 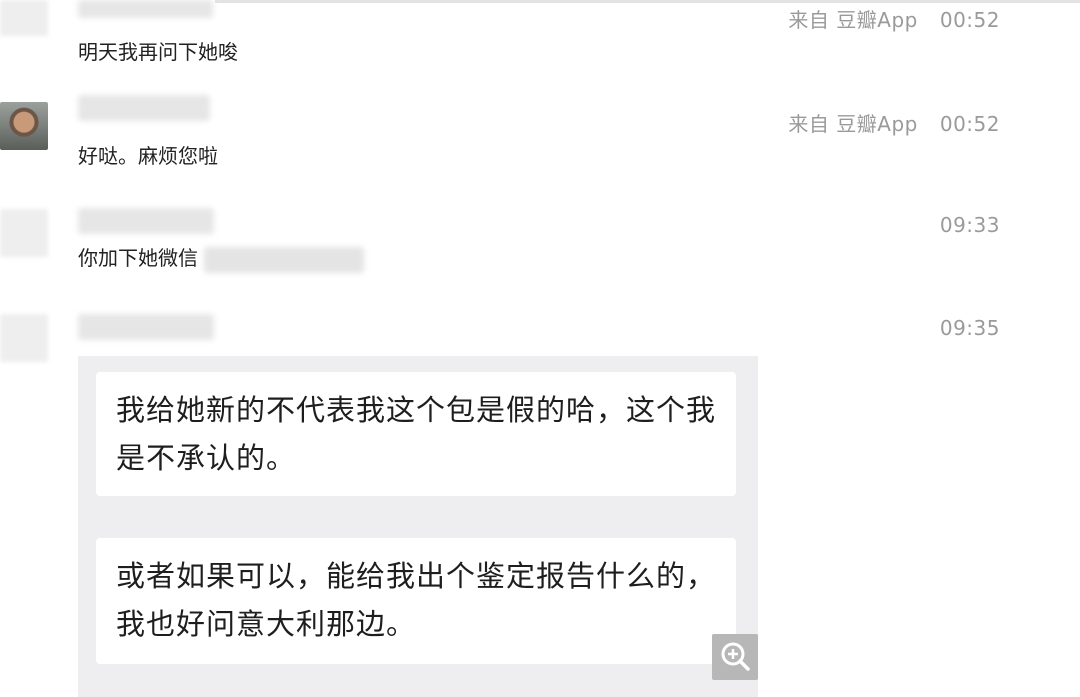 What do you see at coordinates (416, 601) in the screenshot?
I see `quoted-bubble-2: 或者如果可以，能给我出个鉴定报告什么的，我也好问意大利那边。` at bounding box center [416, 601].